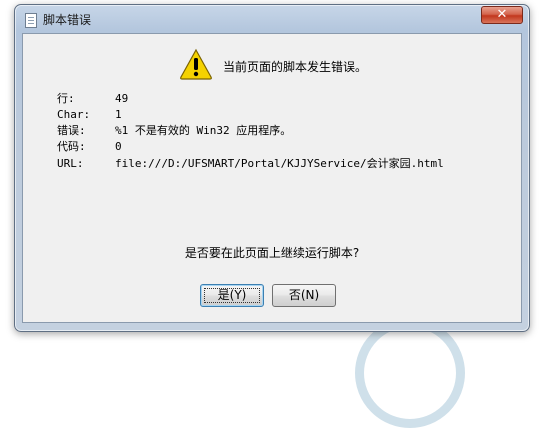 This screenshot has height=428, width=542. Describe the element at coordinates (196, 64) in the screenshot. I see `warning-icon` at that location.